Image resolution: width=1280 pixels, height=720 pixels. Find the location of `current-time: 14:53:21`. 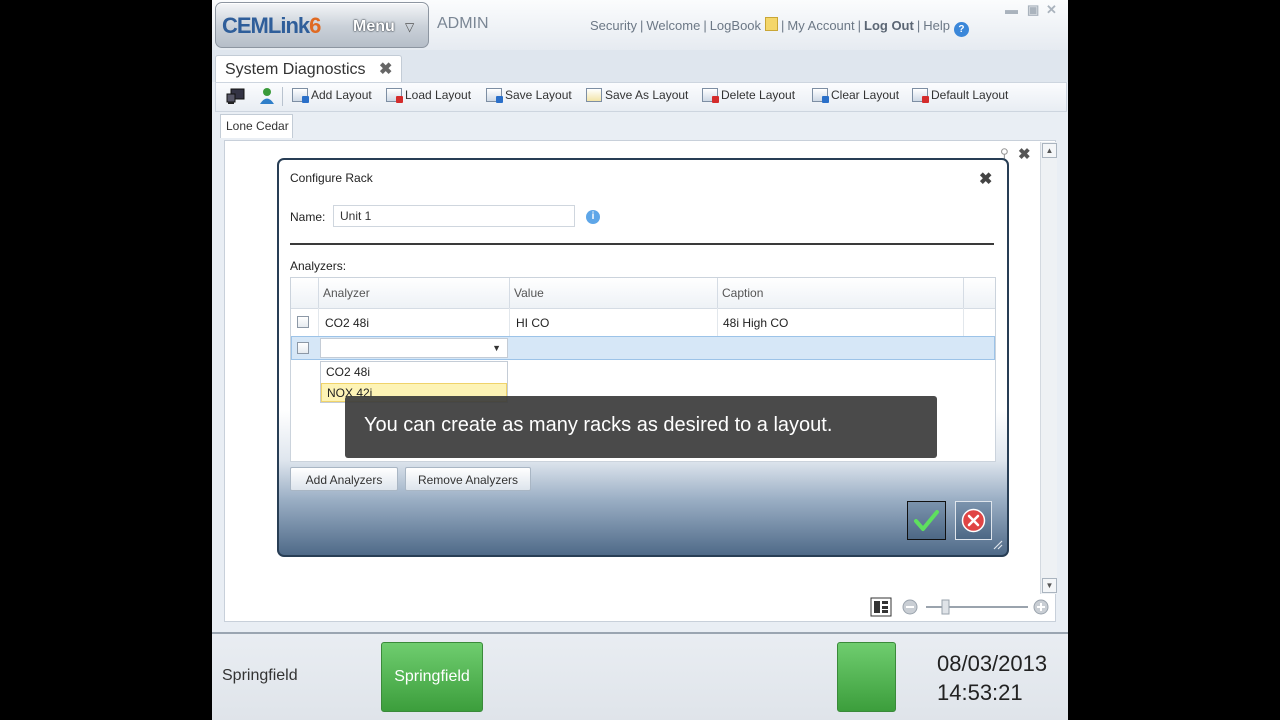

current-time: 14:53:21 is located at coordinates (980, 692).